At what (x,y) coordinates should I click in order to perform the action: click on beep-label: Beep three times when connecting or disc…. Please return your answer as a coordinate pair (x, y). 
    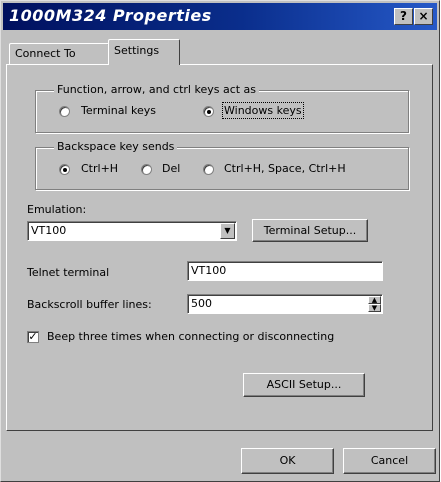
    Looking at the image, I should click on (190, 336).